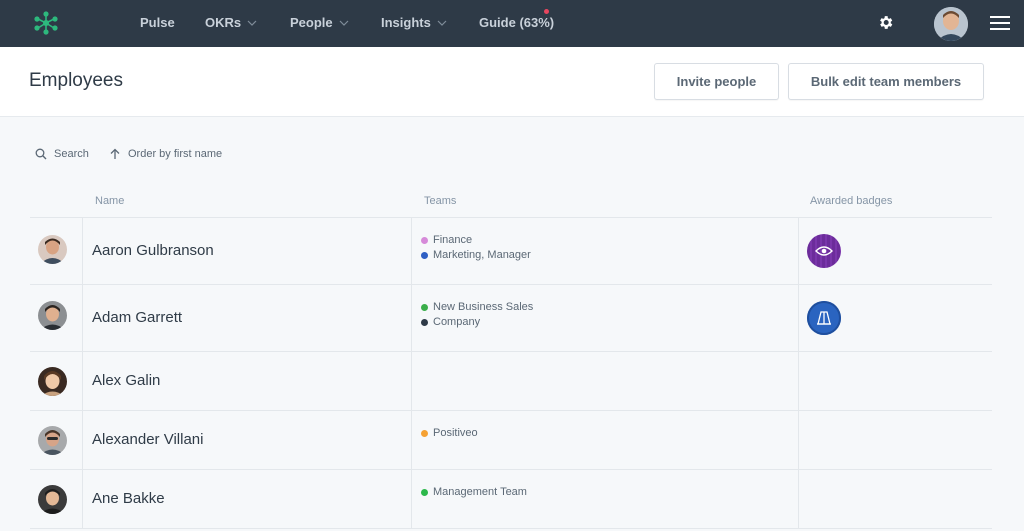 The height and width of the screenshot is (531, 1024). I want to click on table-row: Alexander Villani Positiveo, so click(511, 440).